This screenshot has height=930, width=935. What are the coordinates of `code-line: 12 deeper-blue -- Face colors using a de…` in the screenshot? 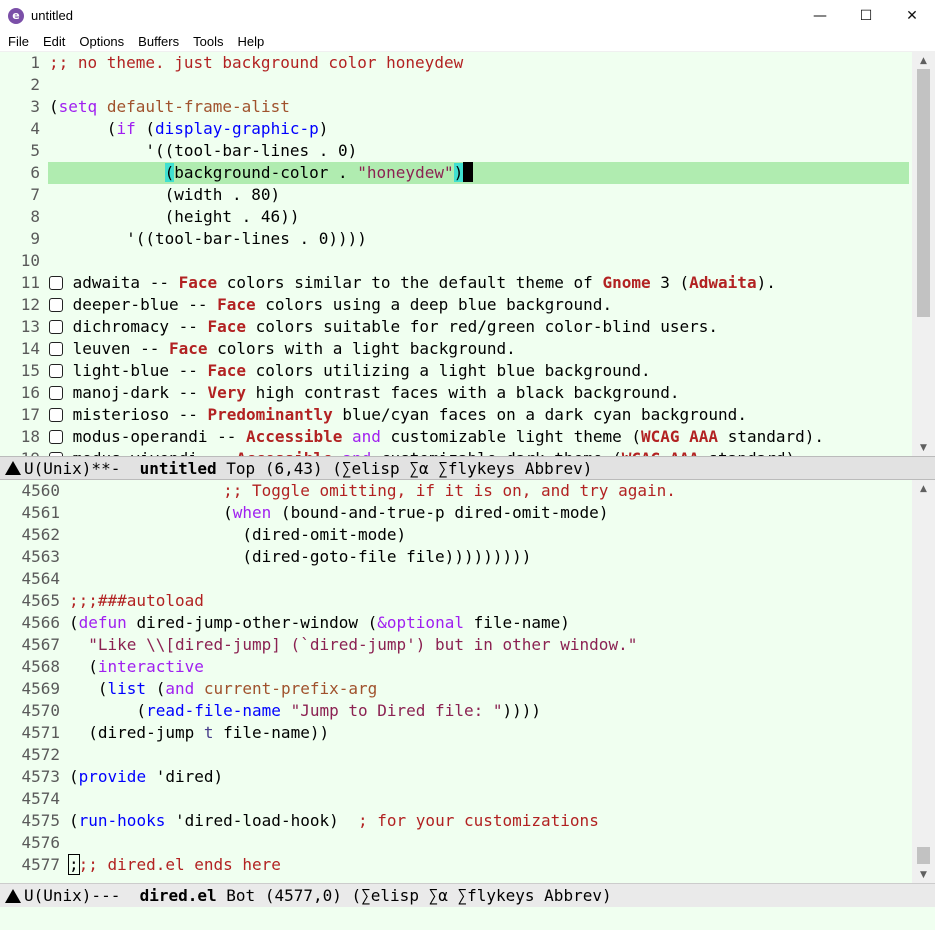 It's located at (456, 305).